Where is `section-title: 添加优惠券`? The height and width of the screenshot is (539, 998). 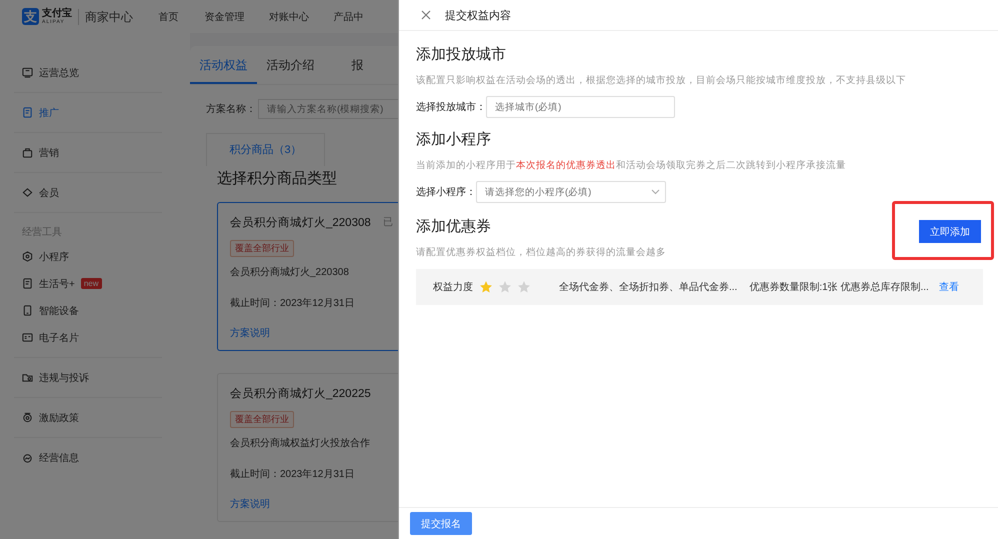
section-title: 添加优惠券 is located at coordinates (454, 226).